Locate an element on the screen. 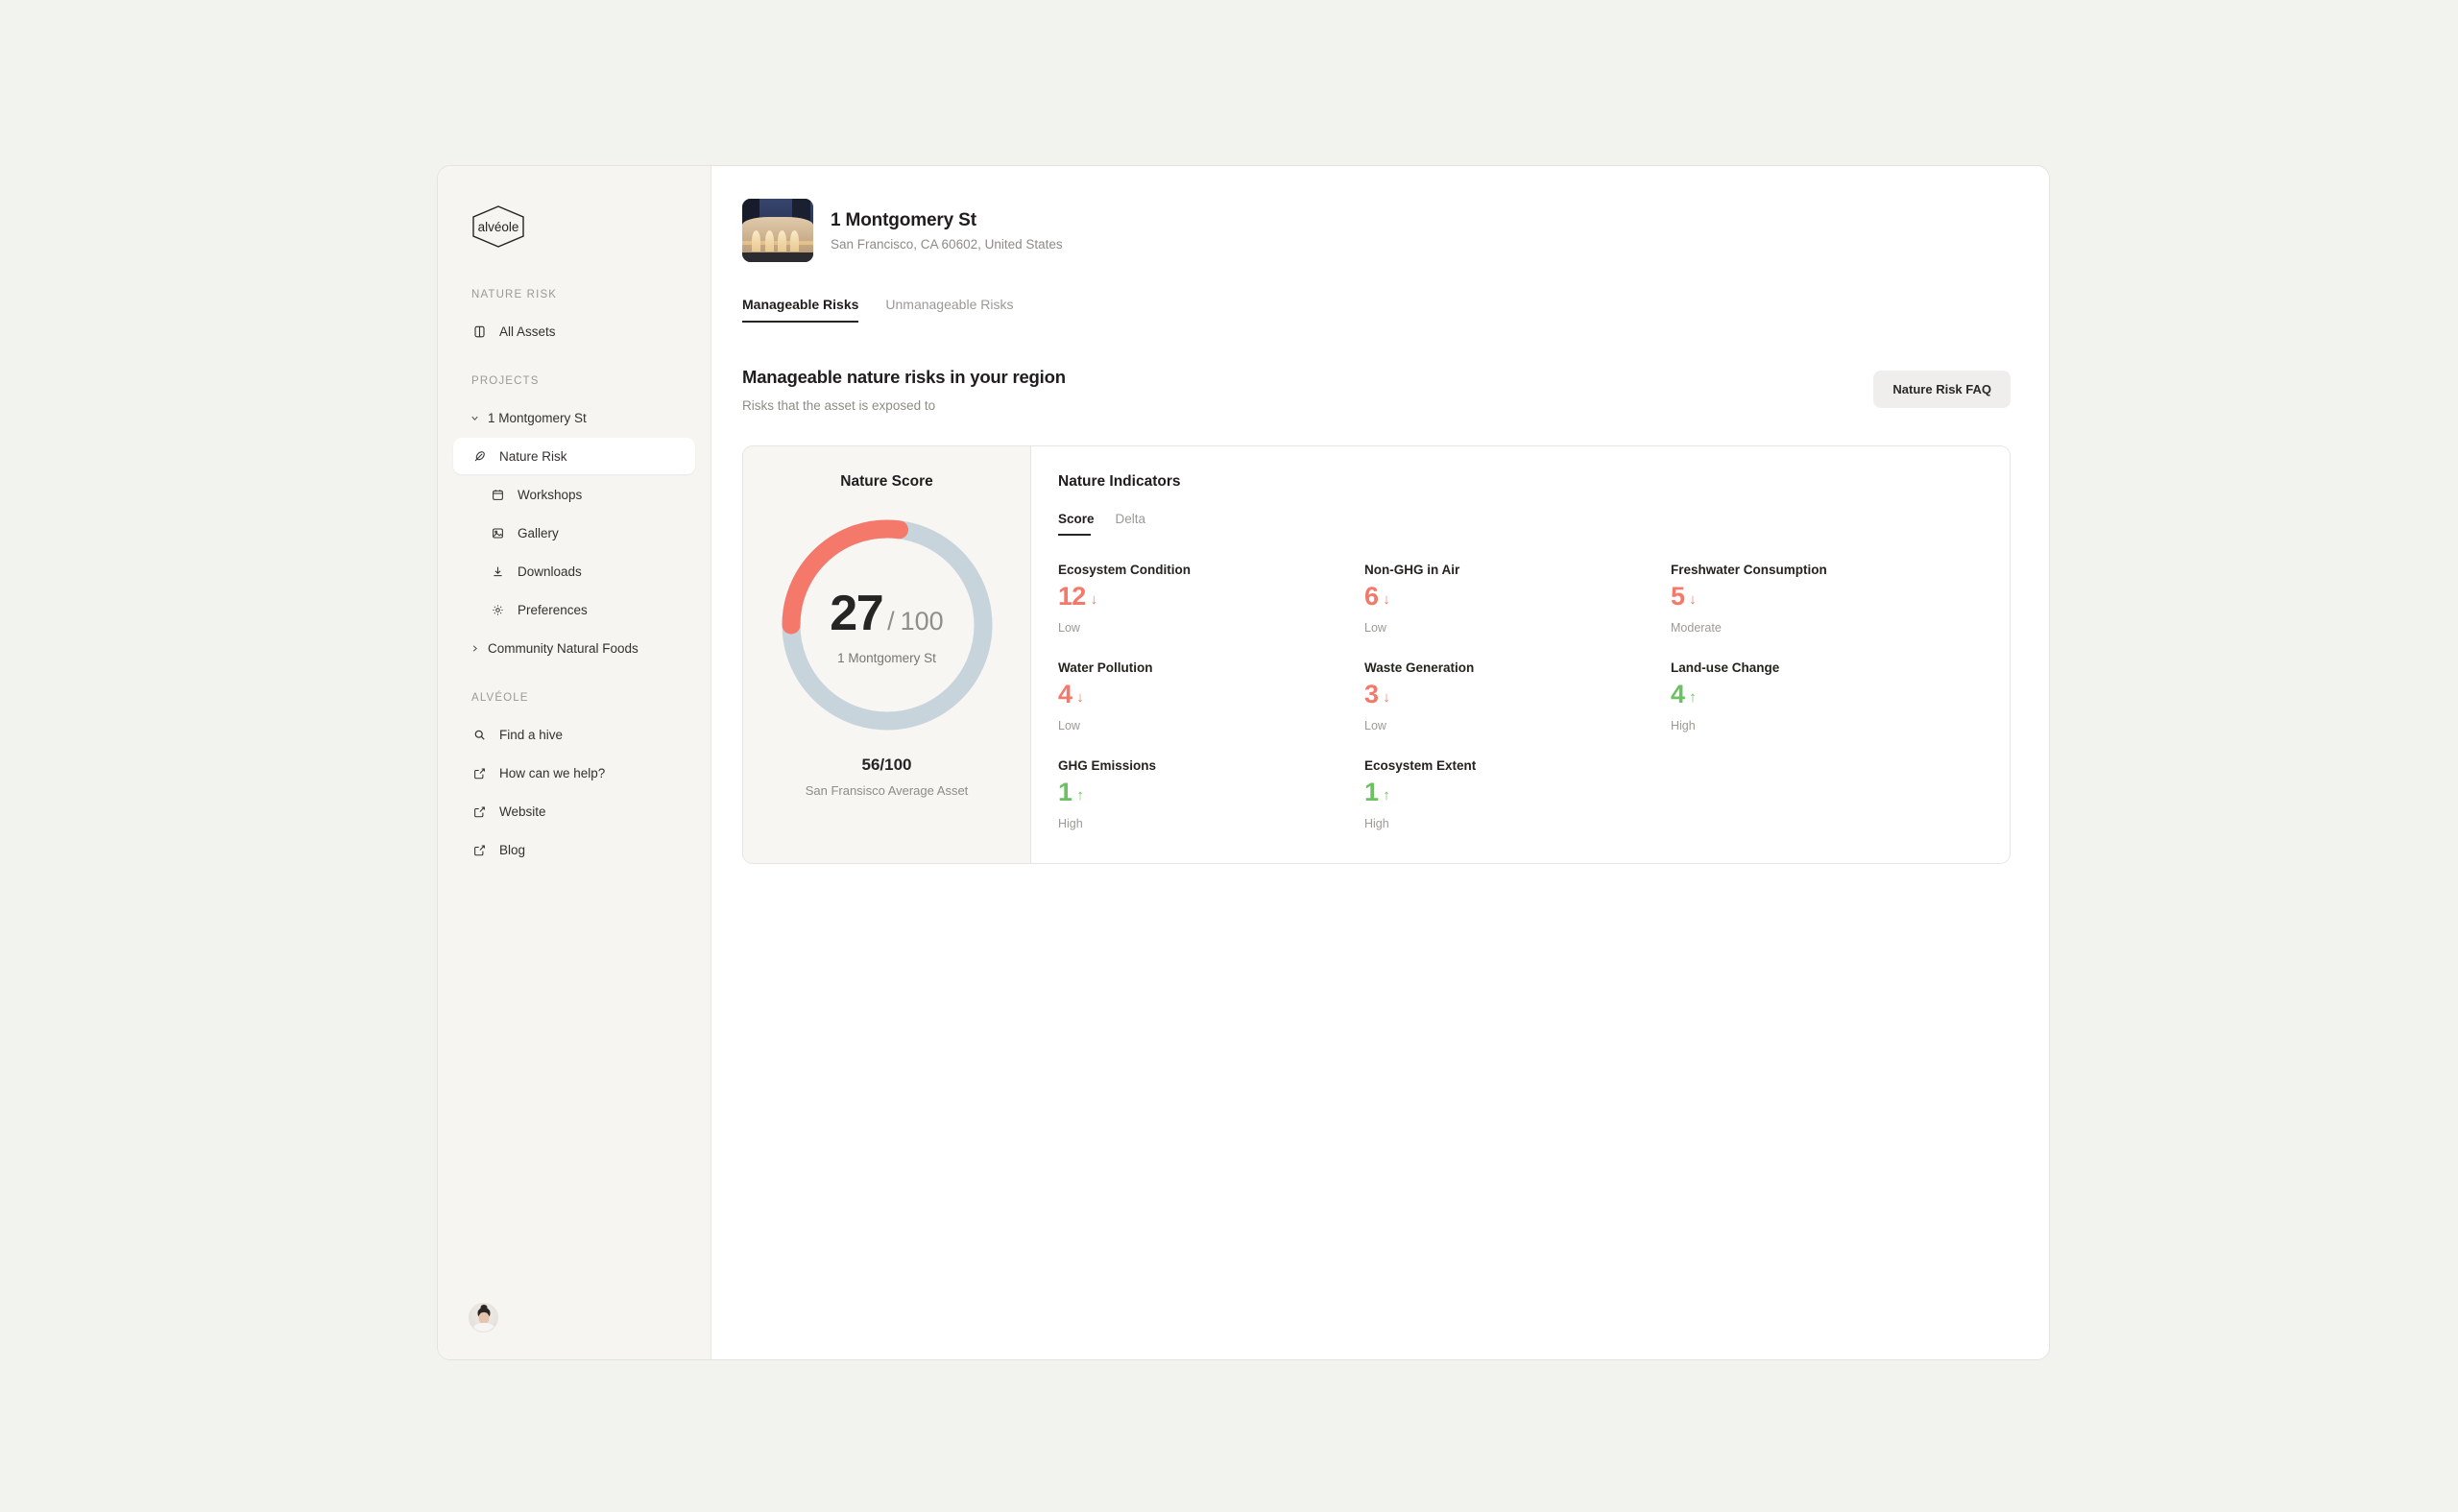  indicator-item: Freshwater Consumption 5 ↓ Moderate is located at coordinates (1824, 599).